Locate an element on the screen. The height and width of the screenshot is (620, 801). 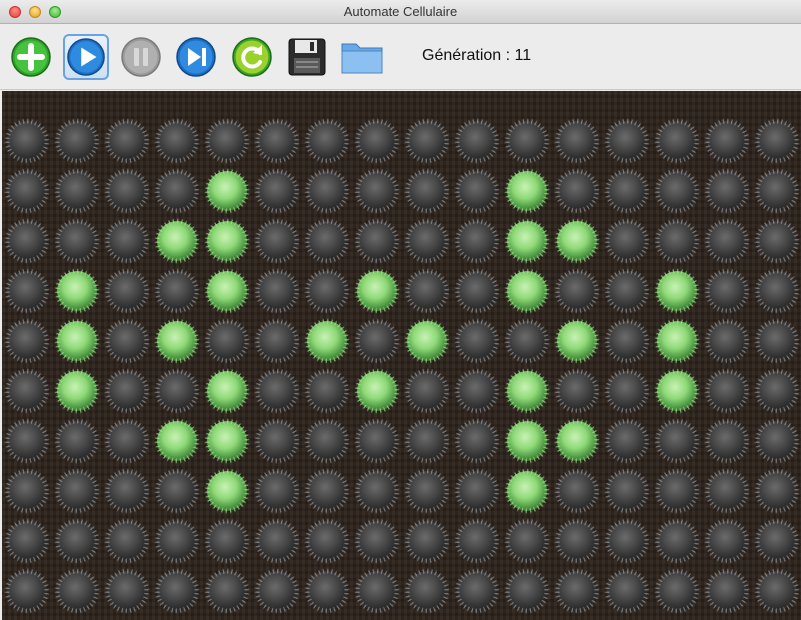
step-button is located at coordinates (196, 57).